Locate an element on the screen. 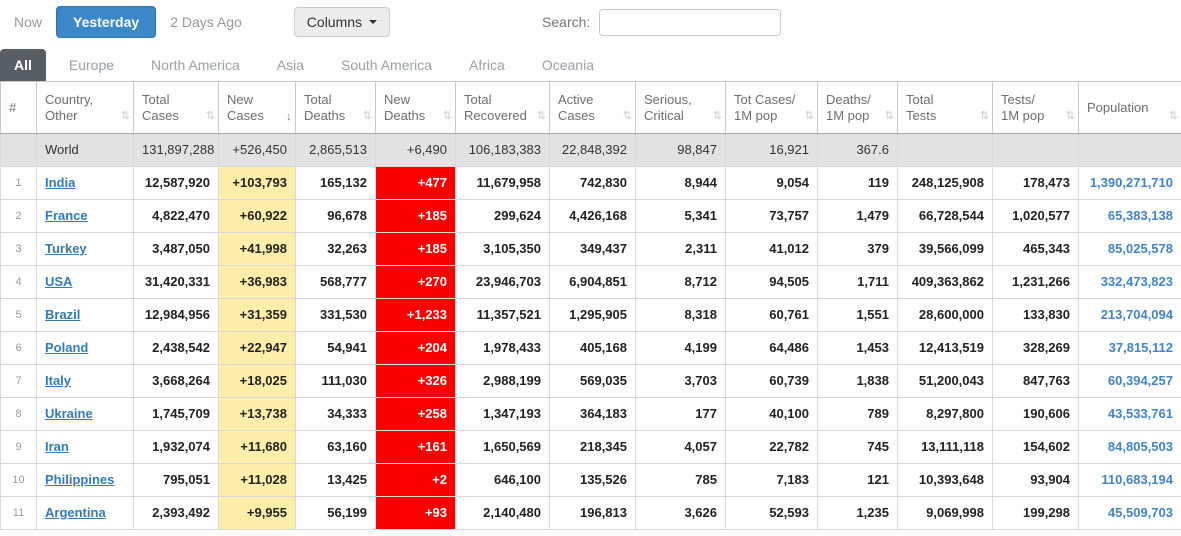 The width and height of the screenshot is (1181, 536). country-link: France is located at coordinates (66, 215).